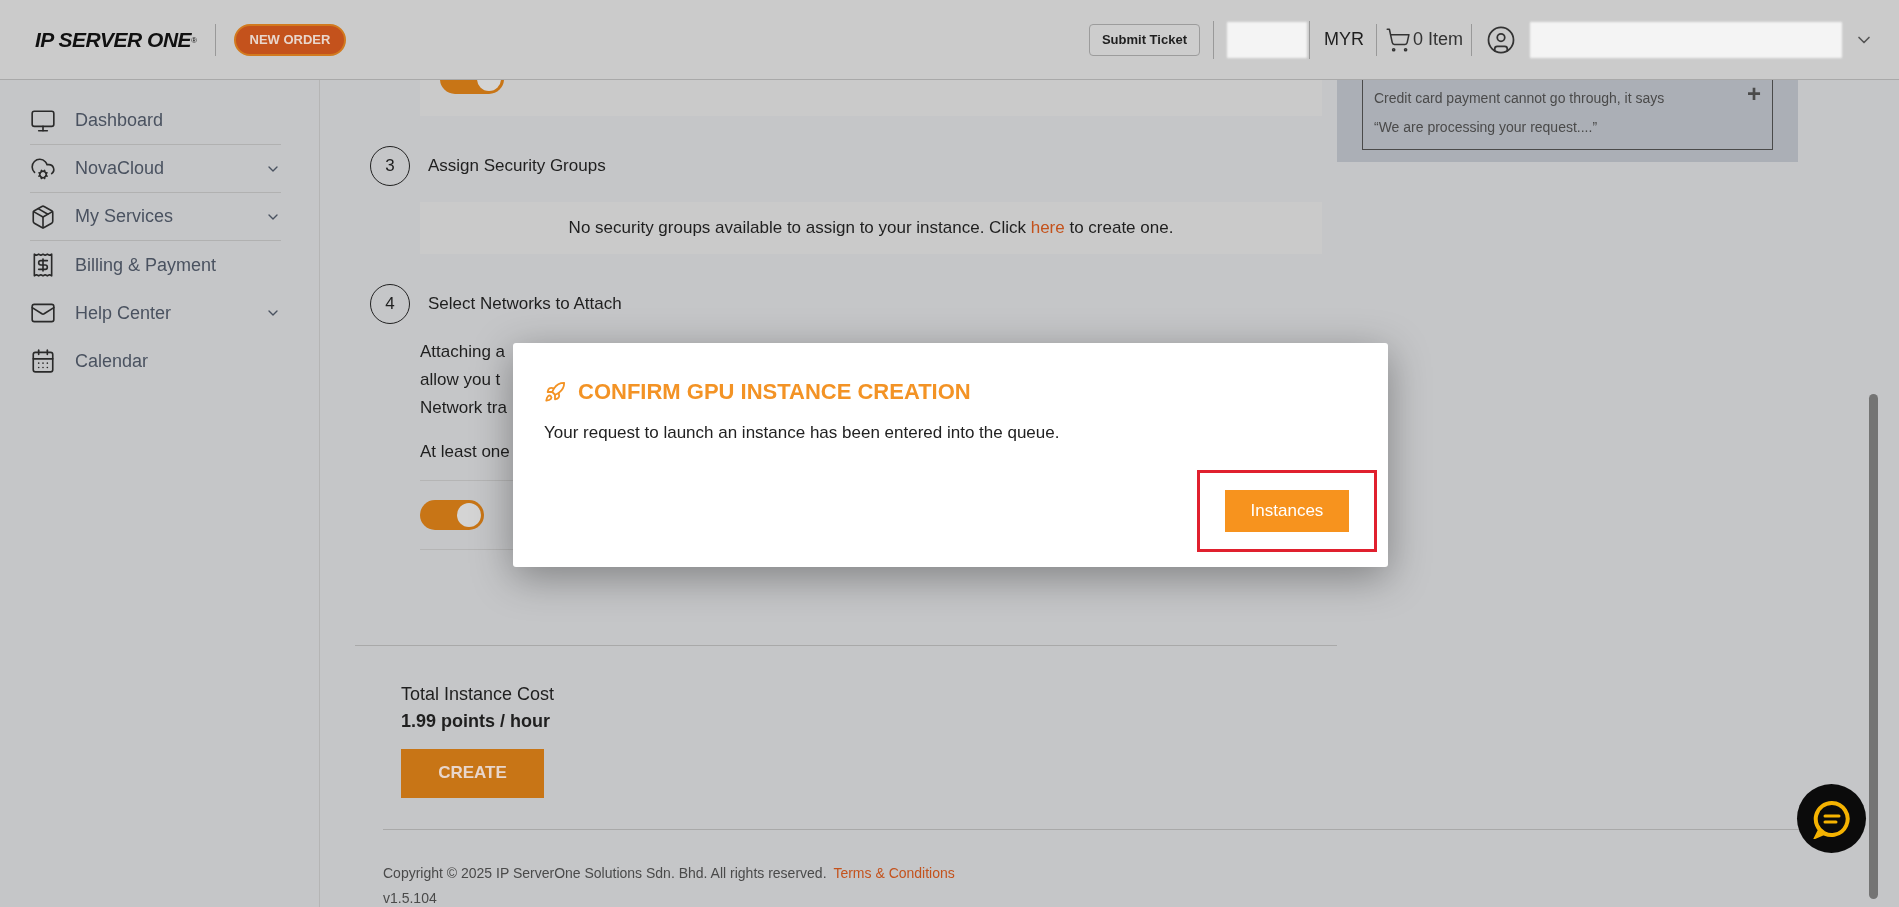 Image resolution: width=1899 pixels, height=907 pixels. What do you see at coordinates (410, 897) in the screenshot?
I see `version-text: v1.5.104` at bounding box center [410, 897].